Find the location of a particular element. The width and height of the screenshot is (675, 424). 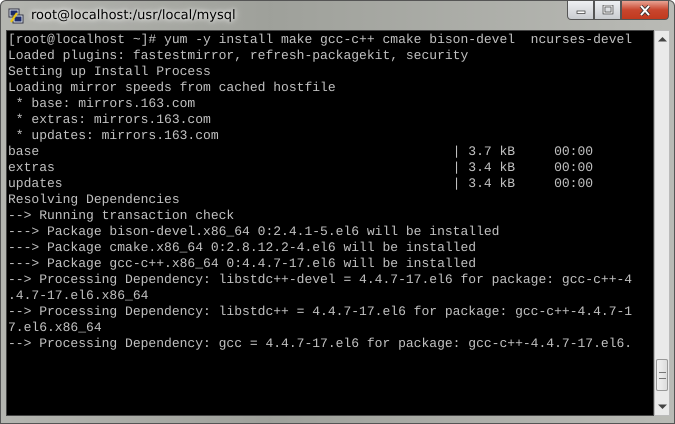

terminal-line: .4.7-17.el6.x86_64 is located at coordinates (78, 296).